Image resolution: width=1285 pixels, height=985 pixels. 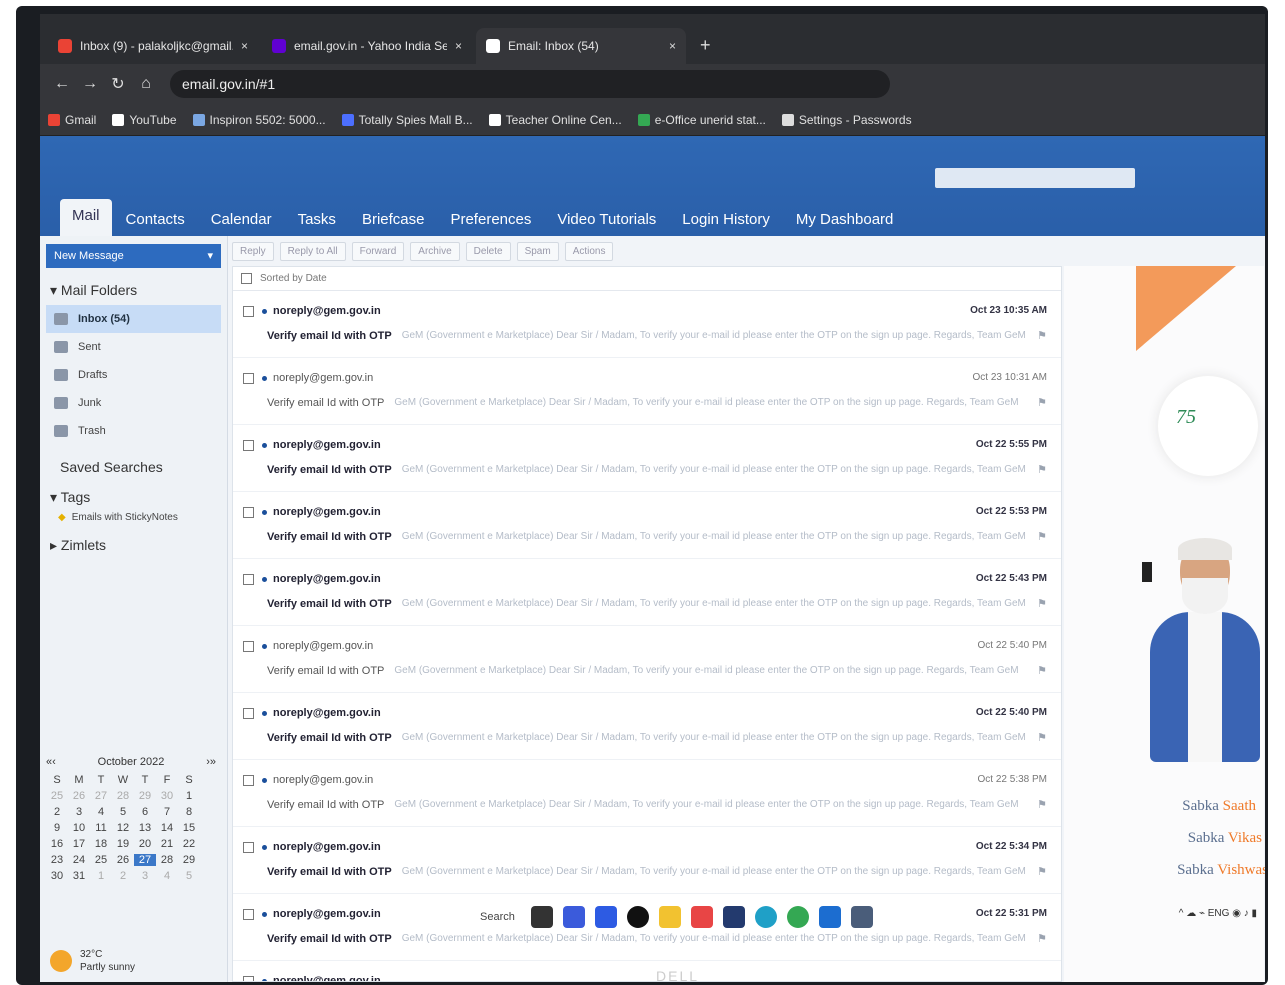 What do you see at coordinates (145, 844) in the screenshot?
I see `calendar-day: 20` at bounding box center [145, 844].